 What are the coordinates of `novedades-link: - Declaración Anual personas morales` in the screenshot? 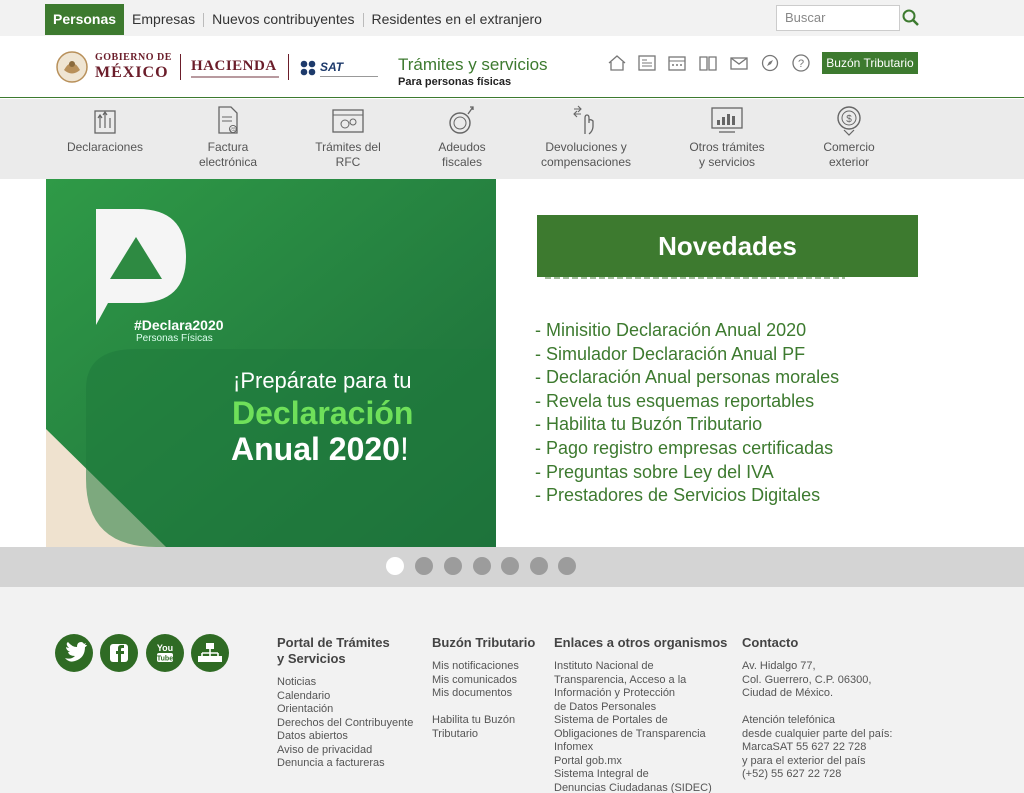 It's located at (687, 378).